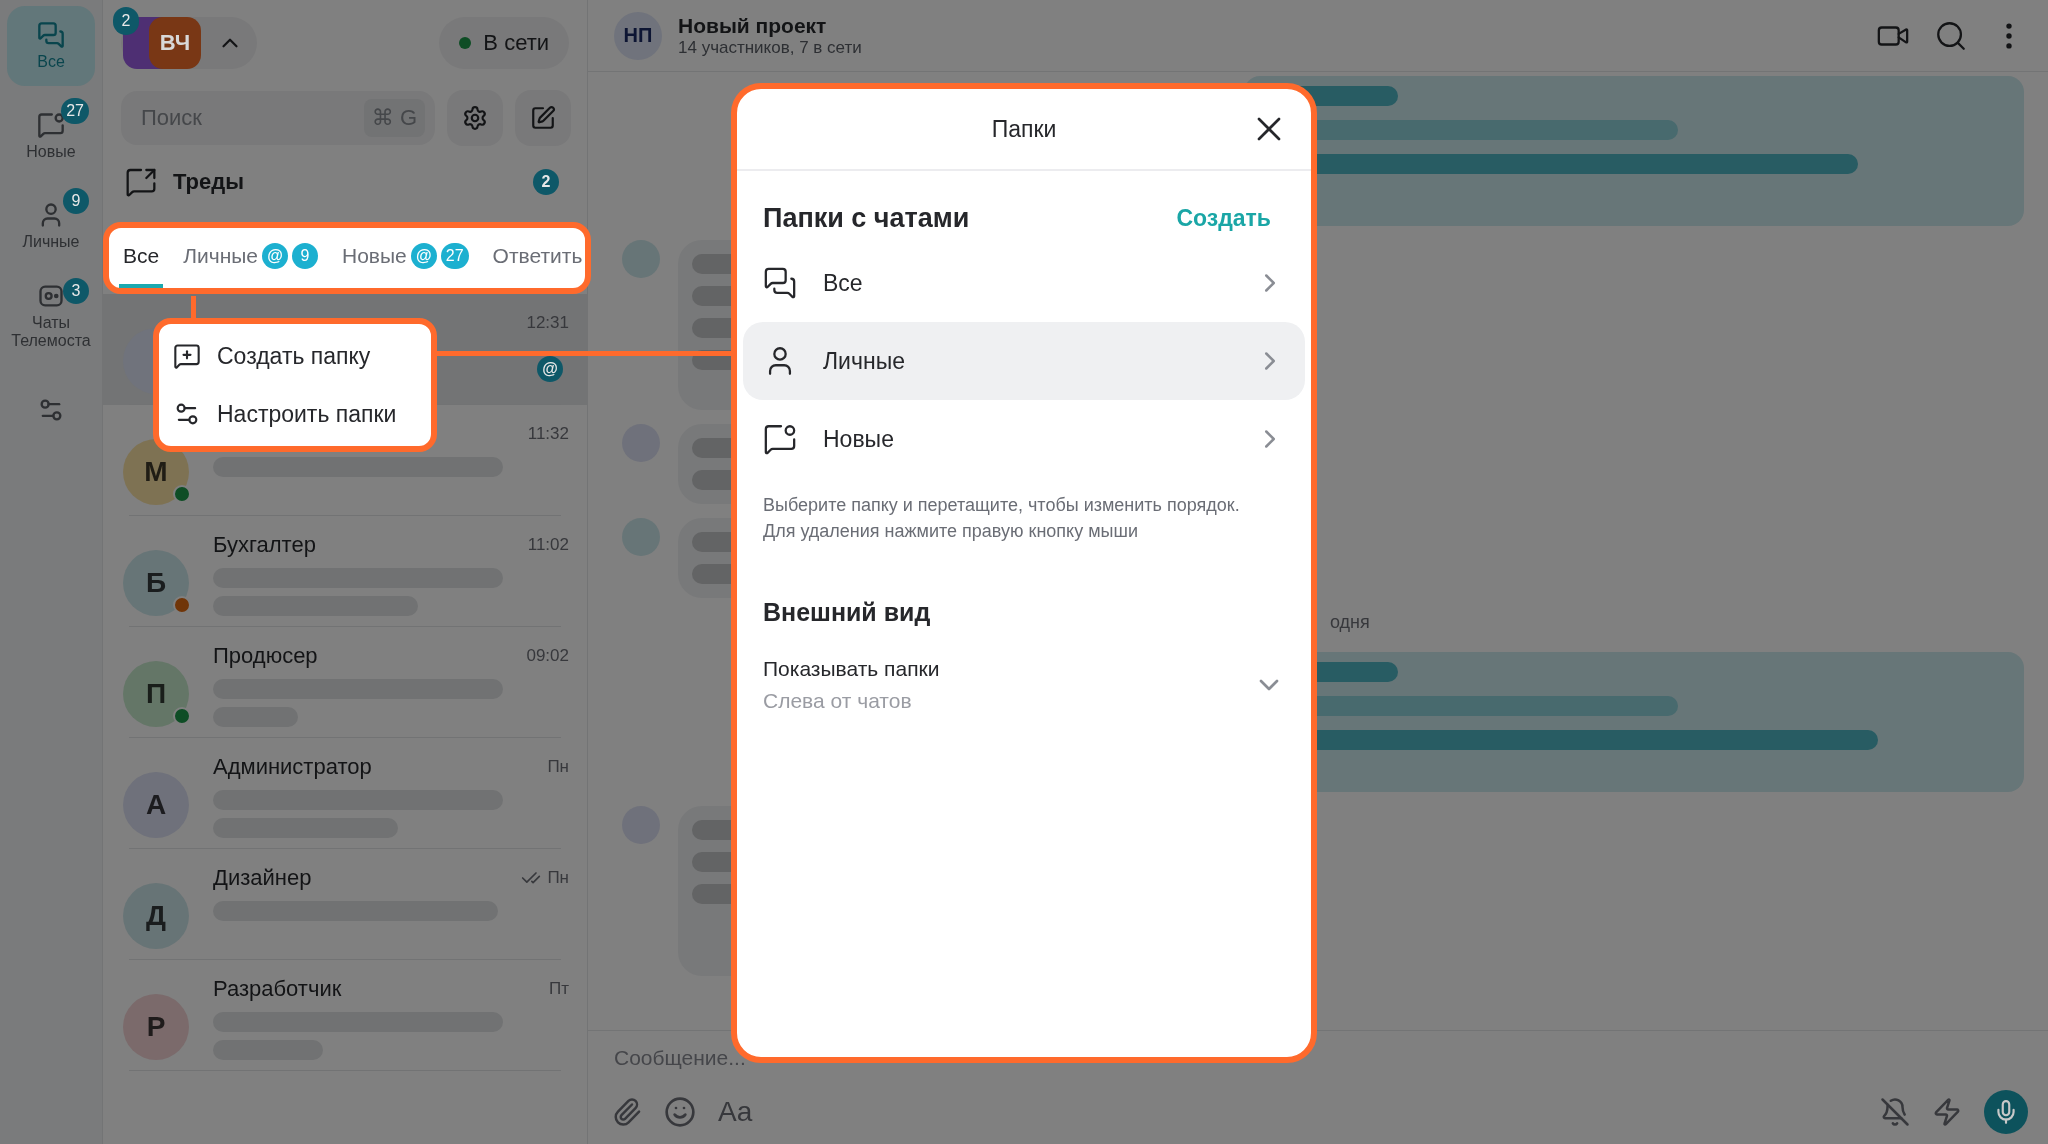  I want to click on sidebar-label: Личные, so click(51, 242).